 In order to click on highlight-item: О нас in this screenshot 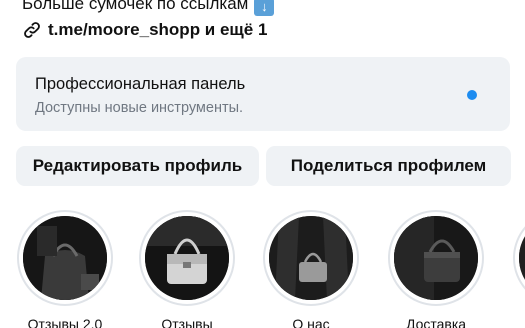, I will do `click(311, 269)`.